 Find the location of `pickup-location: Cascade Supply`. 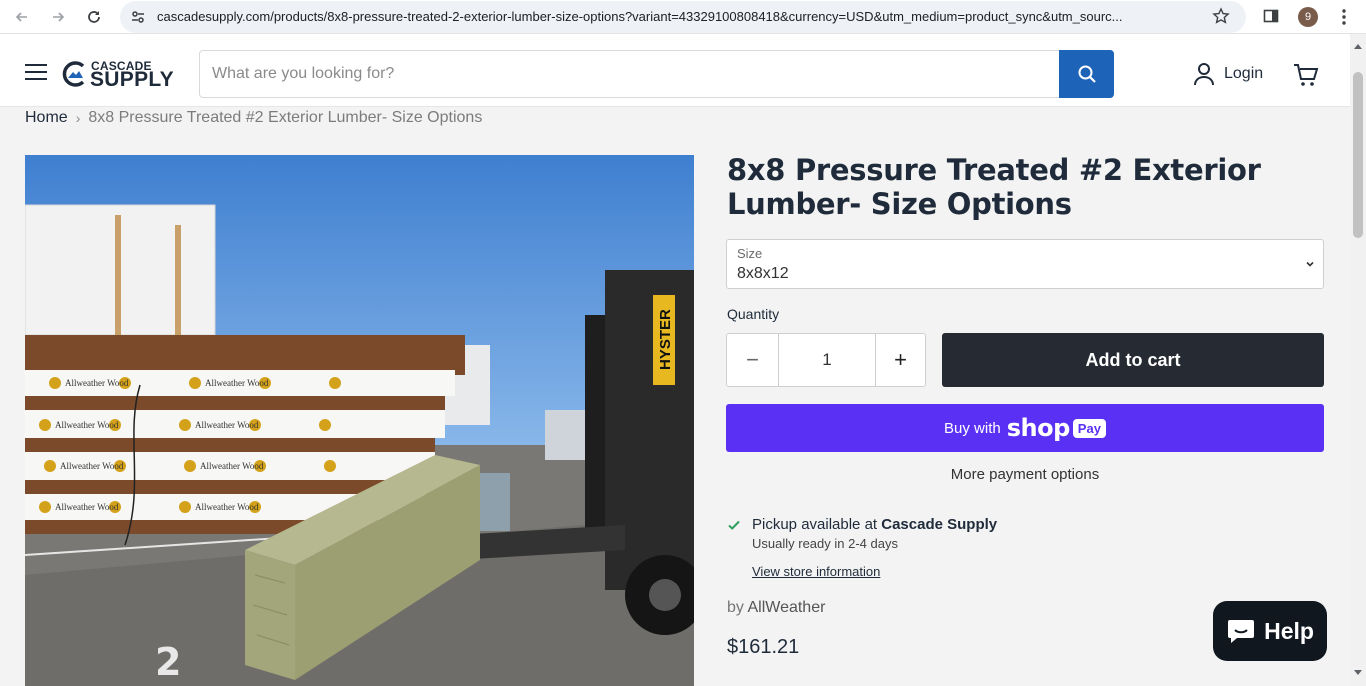

pickup-location: Cascade Supply is located at coordinates (939, 524).